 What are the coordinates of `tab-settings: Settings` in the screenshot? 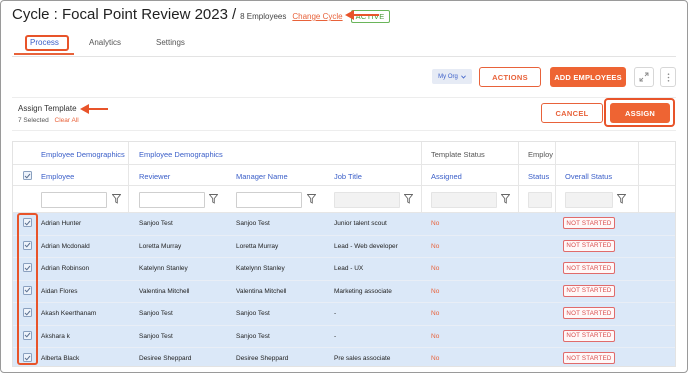 It's located at (170, 42).